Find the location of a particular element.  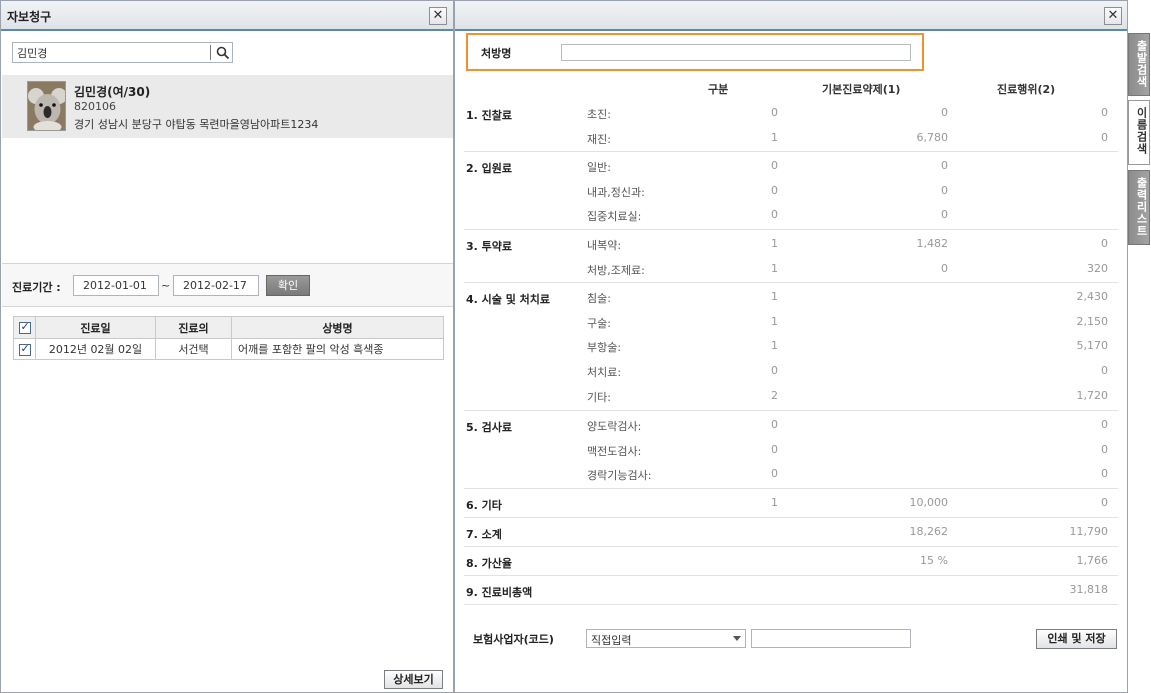

period-to-input: 2012-02-17 is located at coordinates (216, 285).